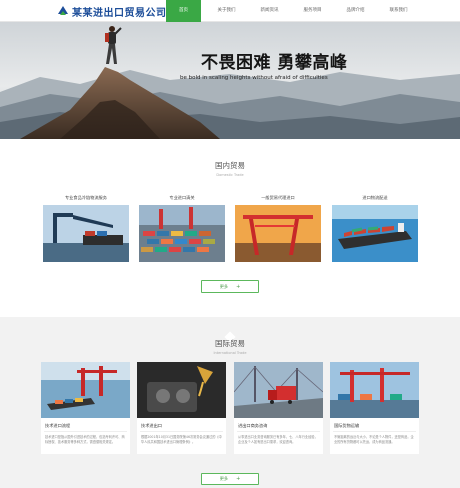  I want to click on domestic-card-label: 一般贸易代理进口, so click(278, 197).